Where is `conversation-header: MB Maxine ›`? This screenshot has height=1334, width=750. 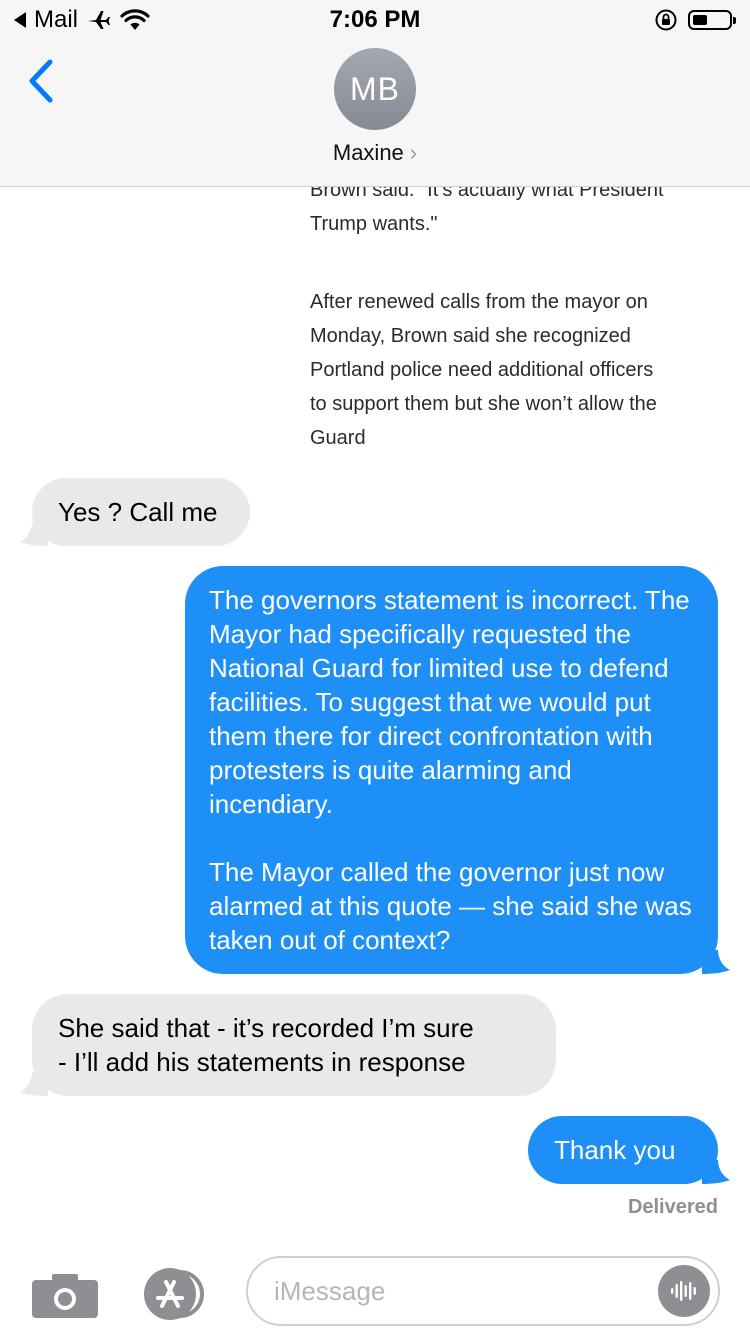 conversation-header: MB Maxine › is located at coordinates (375, 113).